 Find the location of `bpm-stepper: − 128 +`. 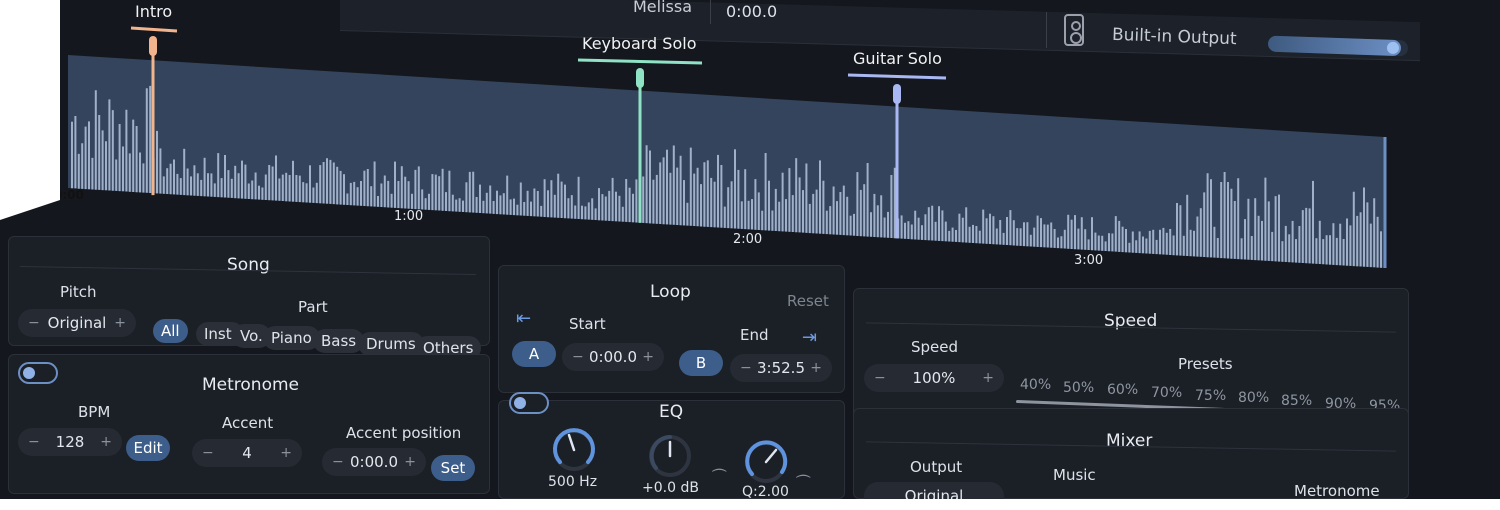

bpm-stepper: − 128 + is located at coordinates (70, 442).